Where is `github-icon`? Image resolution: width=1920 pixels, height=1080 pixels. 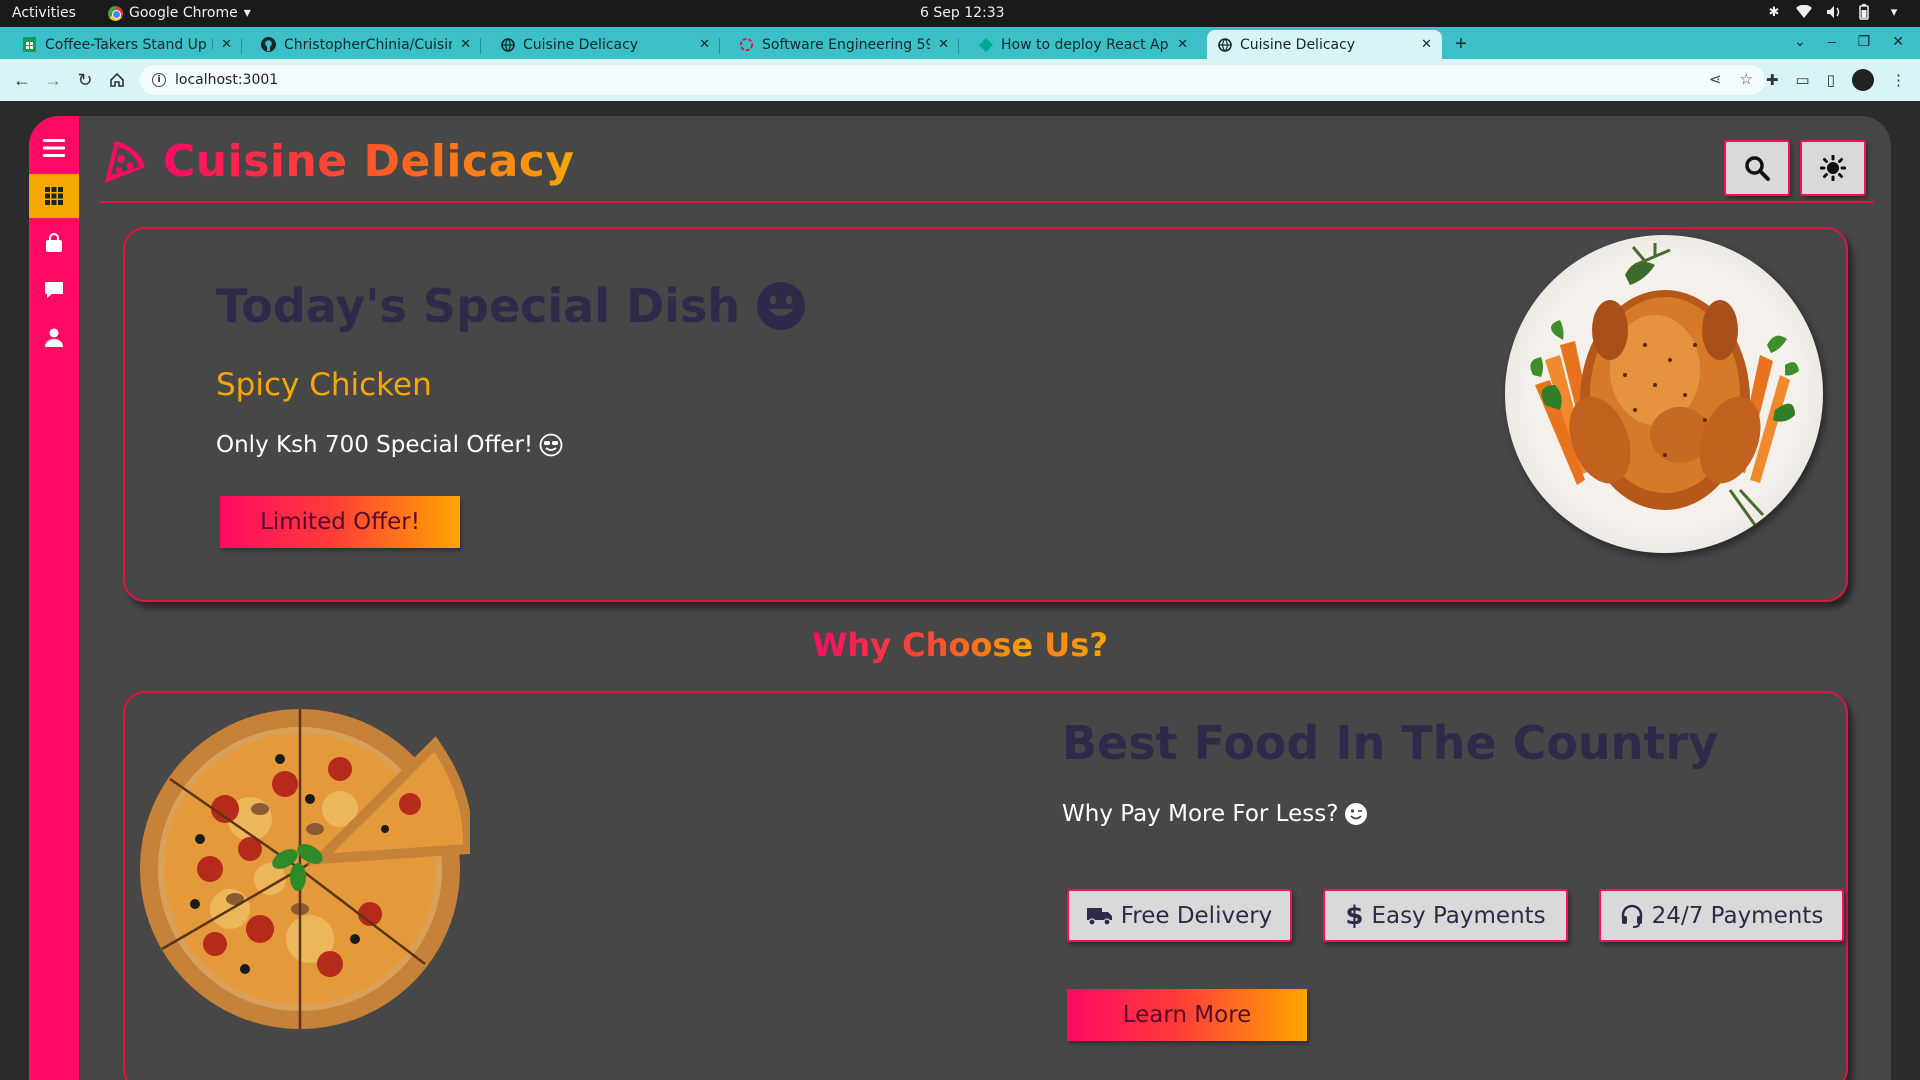
github-icon is located at coordinates (268, 44).